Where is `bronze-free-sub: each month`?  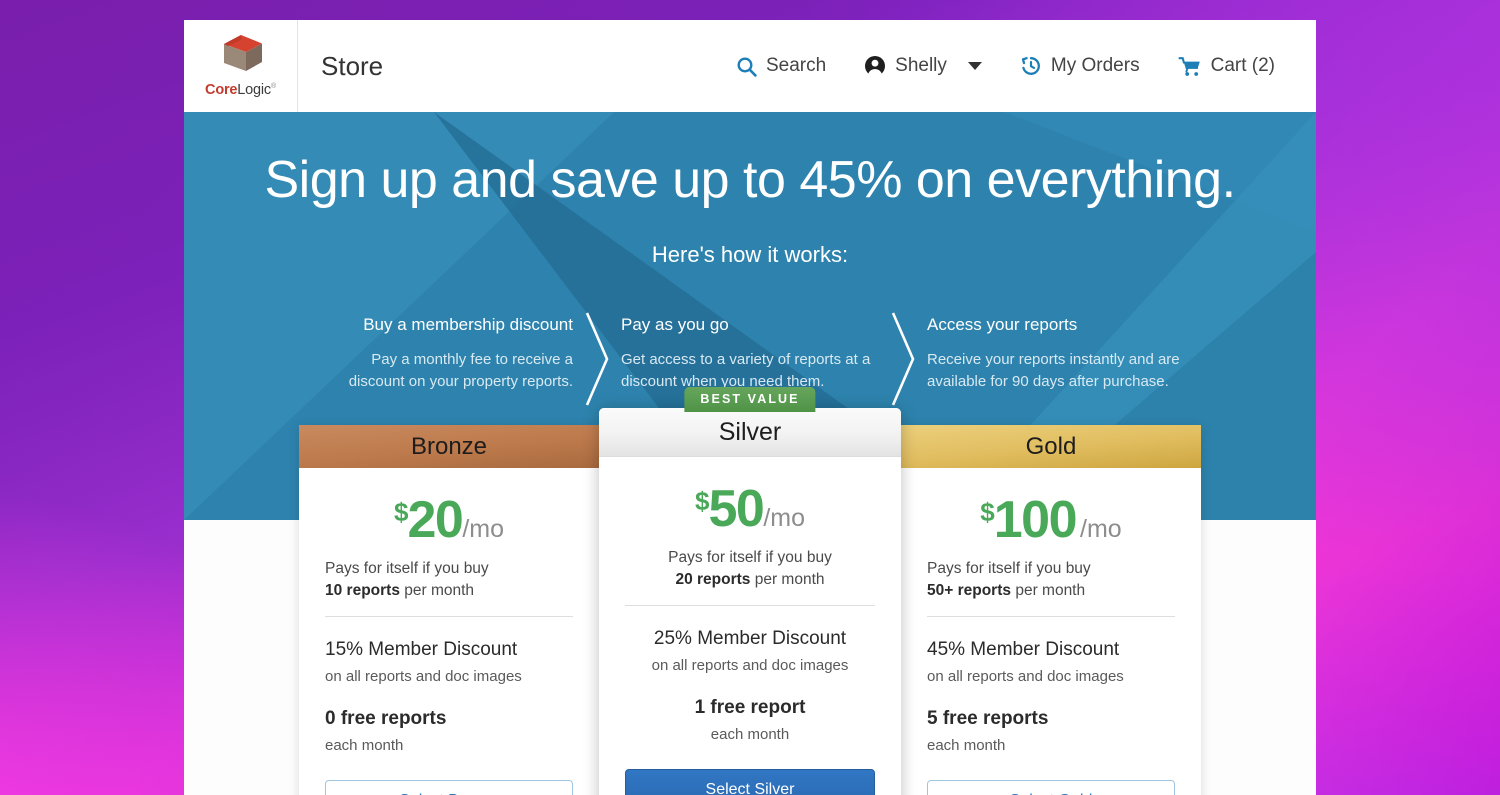
bronze-free-sub: each month is located at coordinates (364, 746).